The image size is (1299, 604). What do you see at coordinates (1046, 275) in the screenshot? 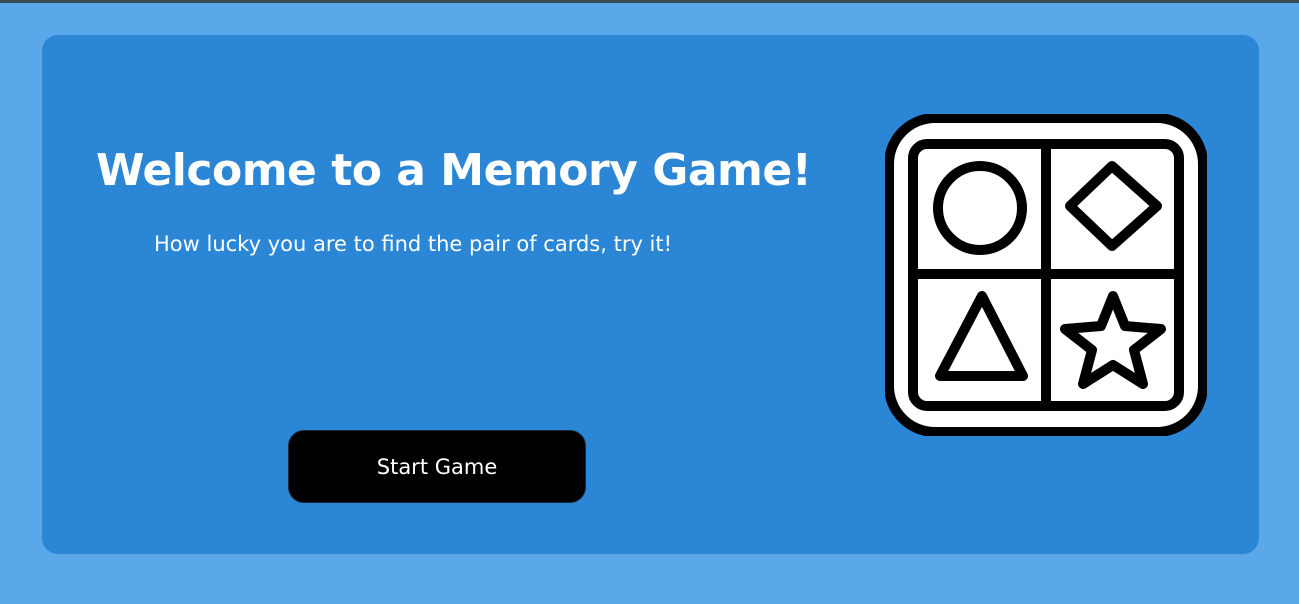
I see `memory-shapes-grid-icon` at bounding box center [1046, 275].